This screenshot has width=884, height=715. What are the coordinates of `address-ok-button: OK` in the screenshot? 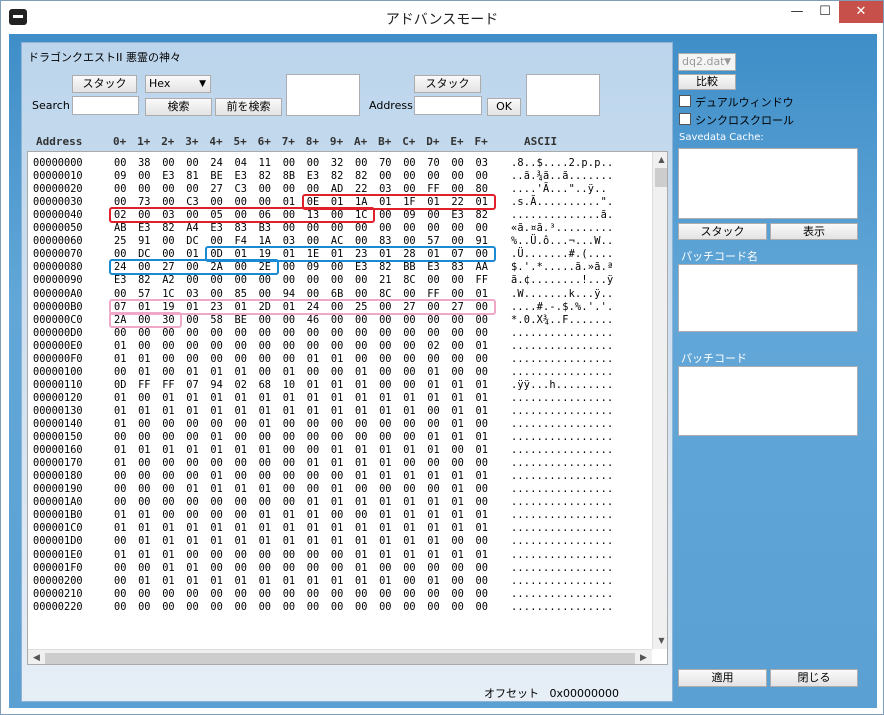 It's located at (504, 107).